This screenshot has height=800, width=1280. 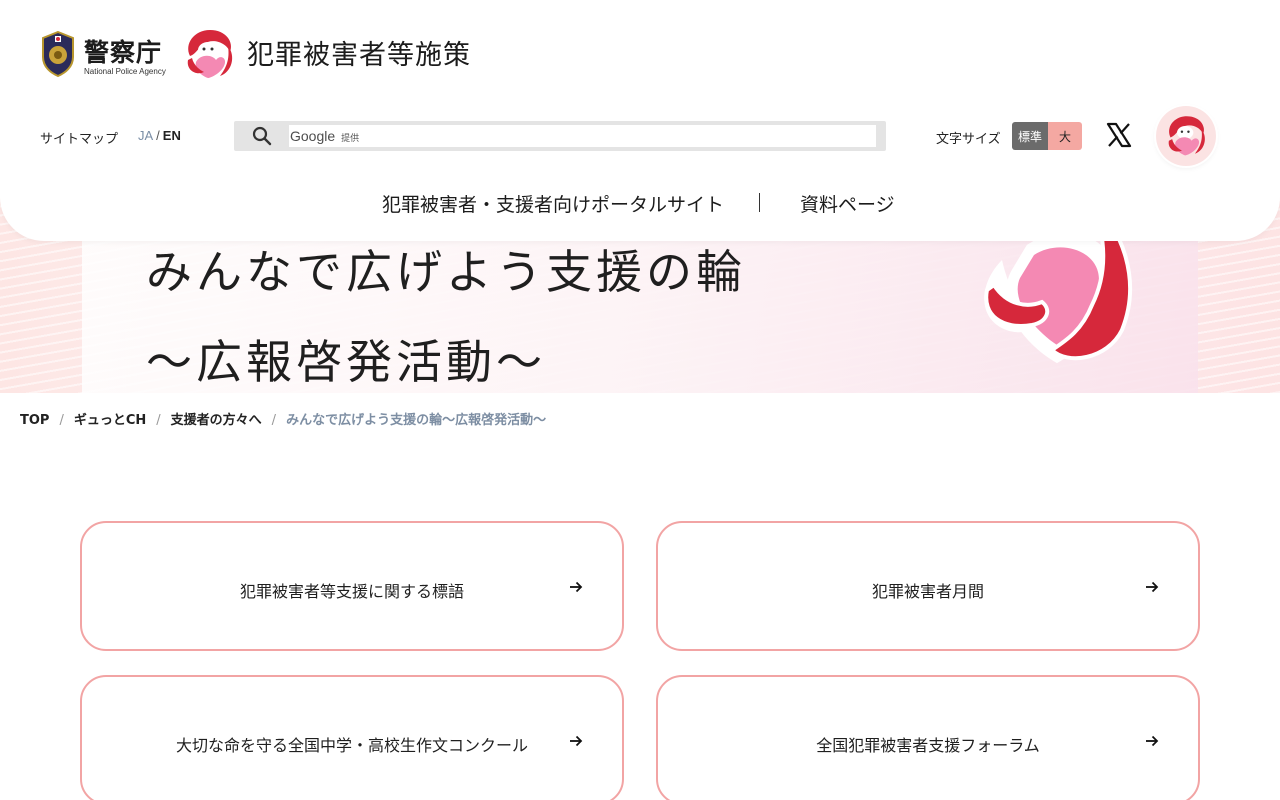 What do you see at coordinates (968, 139) in the screenshot?
I see `font-size-label: 文字サイズ` at bounding box center [968, 139].